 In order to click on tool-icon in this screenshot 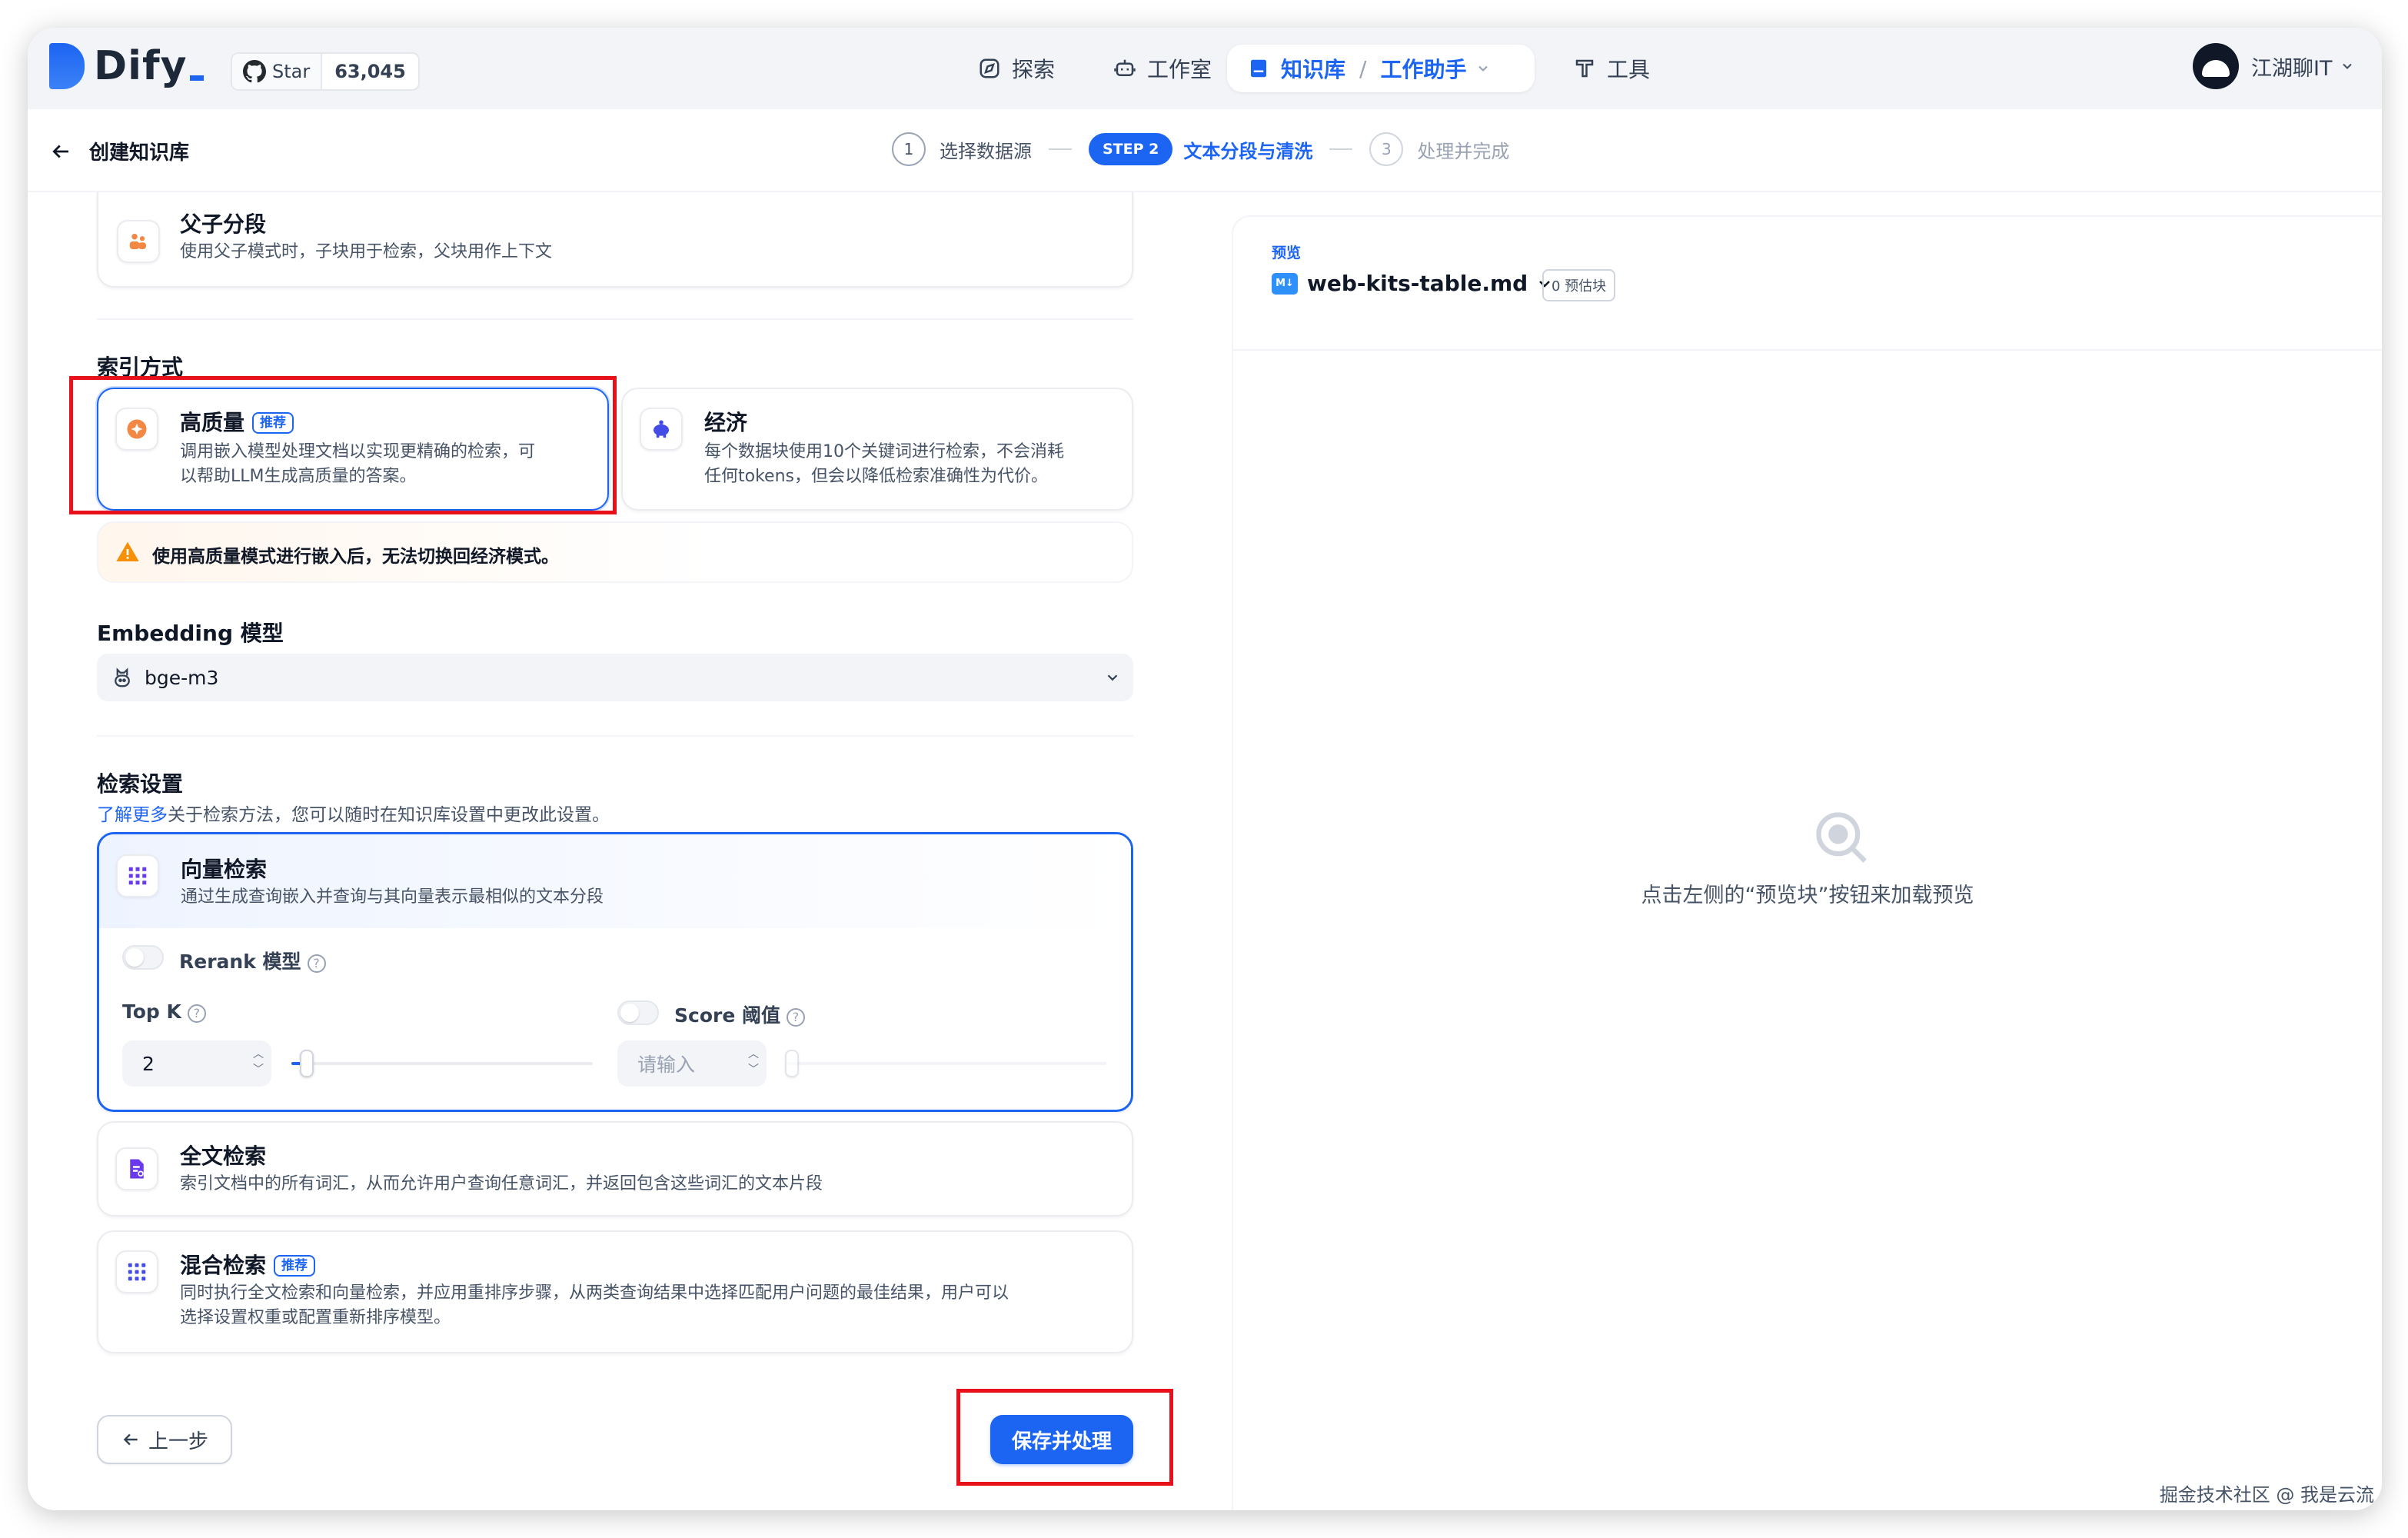, I will do `click(1584, 68)`.